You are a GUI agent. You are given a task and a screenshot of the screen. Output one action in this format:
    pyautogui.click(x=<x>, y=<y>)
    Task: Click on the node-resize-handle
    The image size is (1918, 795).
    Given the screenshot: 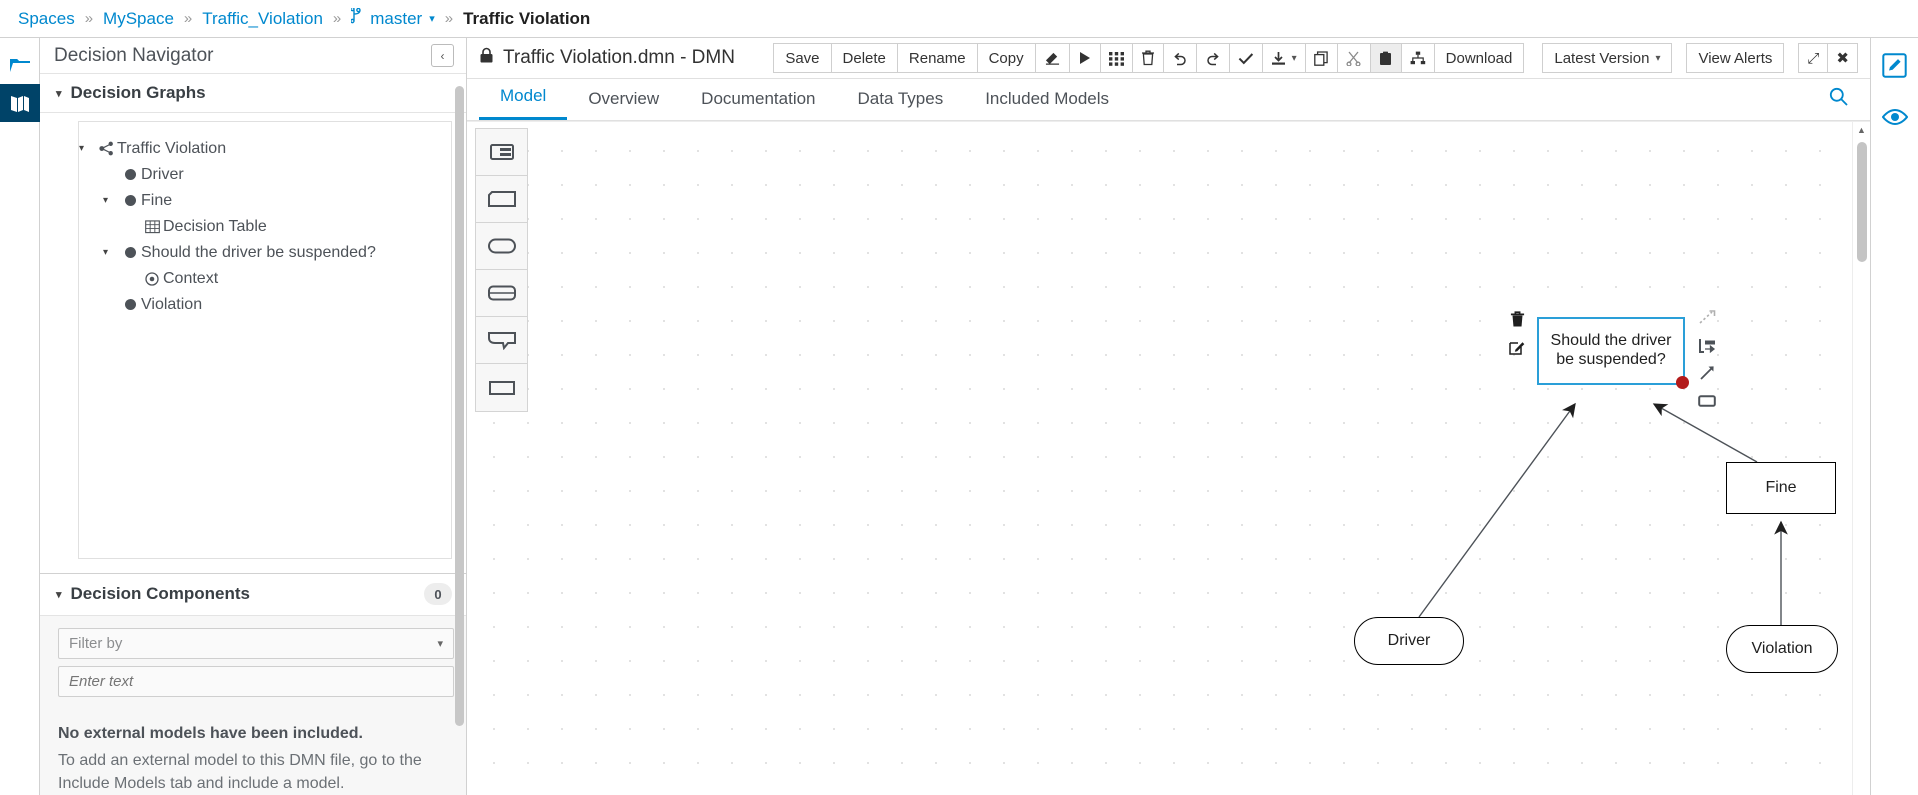 What is the action you would take?
    pyautogui.click(x=1682, y=382)
    